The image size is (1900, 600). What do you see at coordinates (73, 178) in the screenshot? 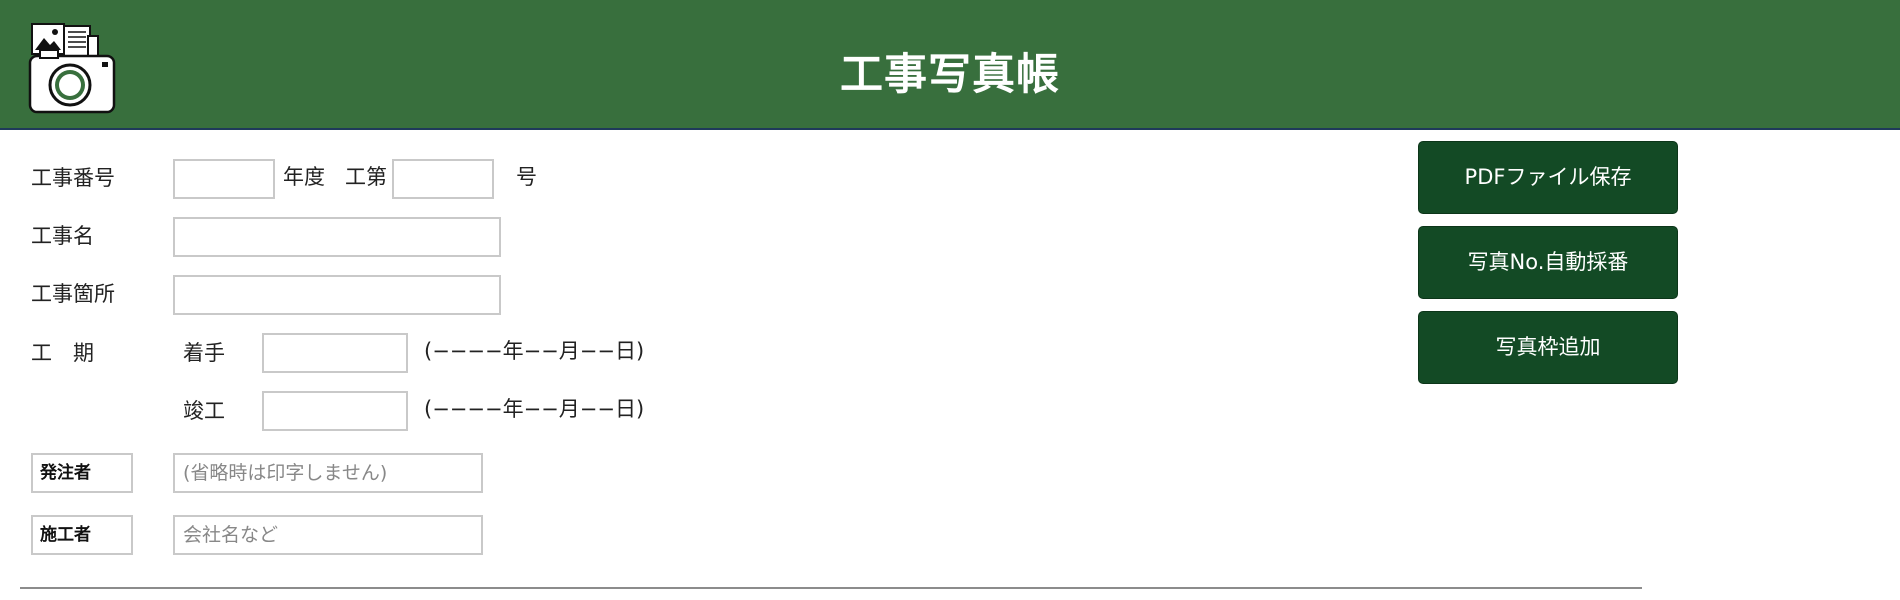
I see `project-number-label: 工事番号` at bounding box center [73, 178].